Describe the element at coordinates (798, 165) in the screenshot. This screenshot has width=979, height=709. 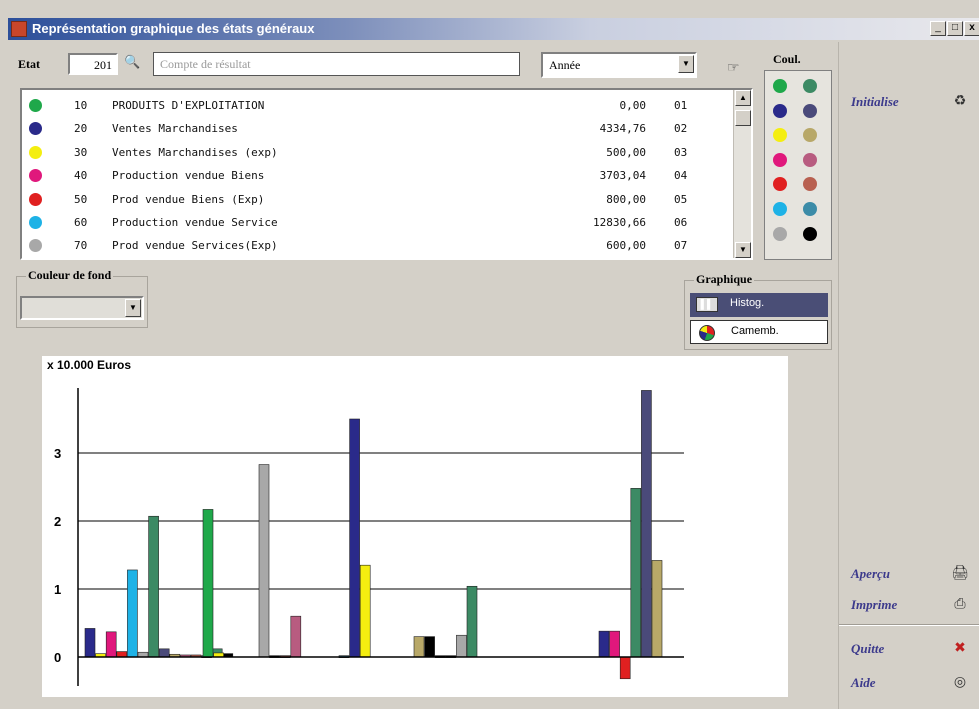
I see `color-palette` at that location.